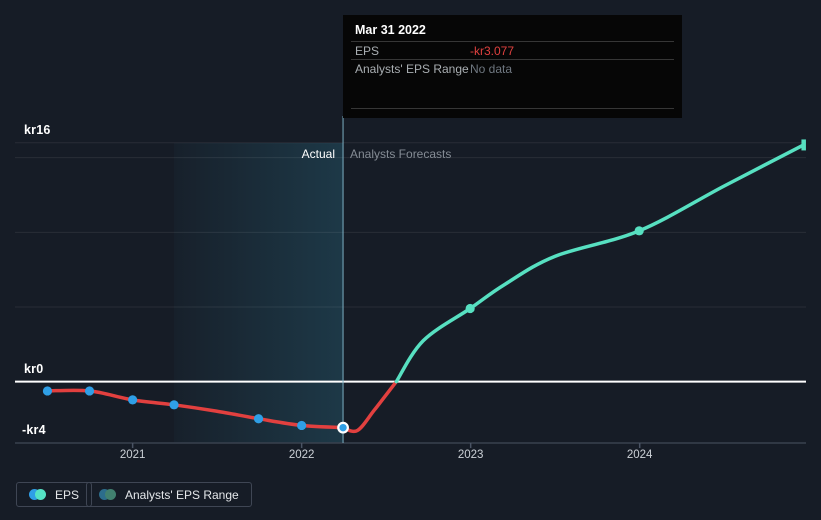 The width and height of the screenshot is (821, 520). I want to click on x-axis-label-2021: 2021, so click(132, 455).